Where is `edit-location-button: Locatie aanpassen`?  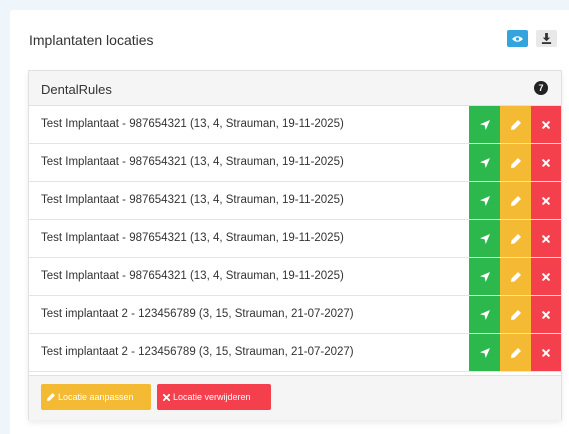
edit-location-button: Locatie aanpassen is located at coordinates (96, 397).